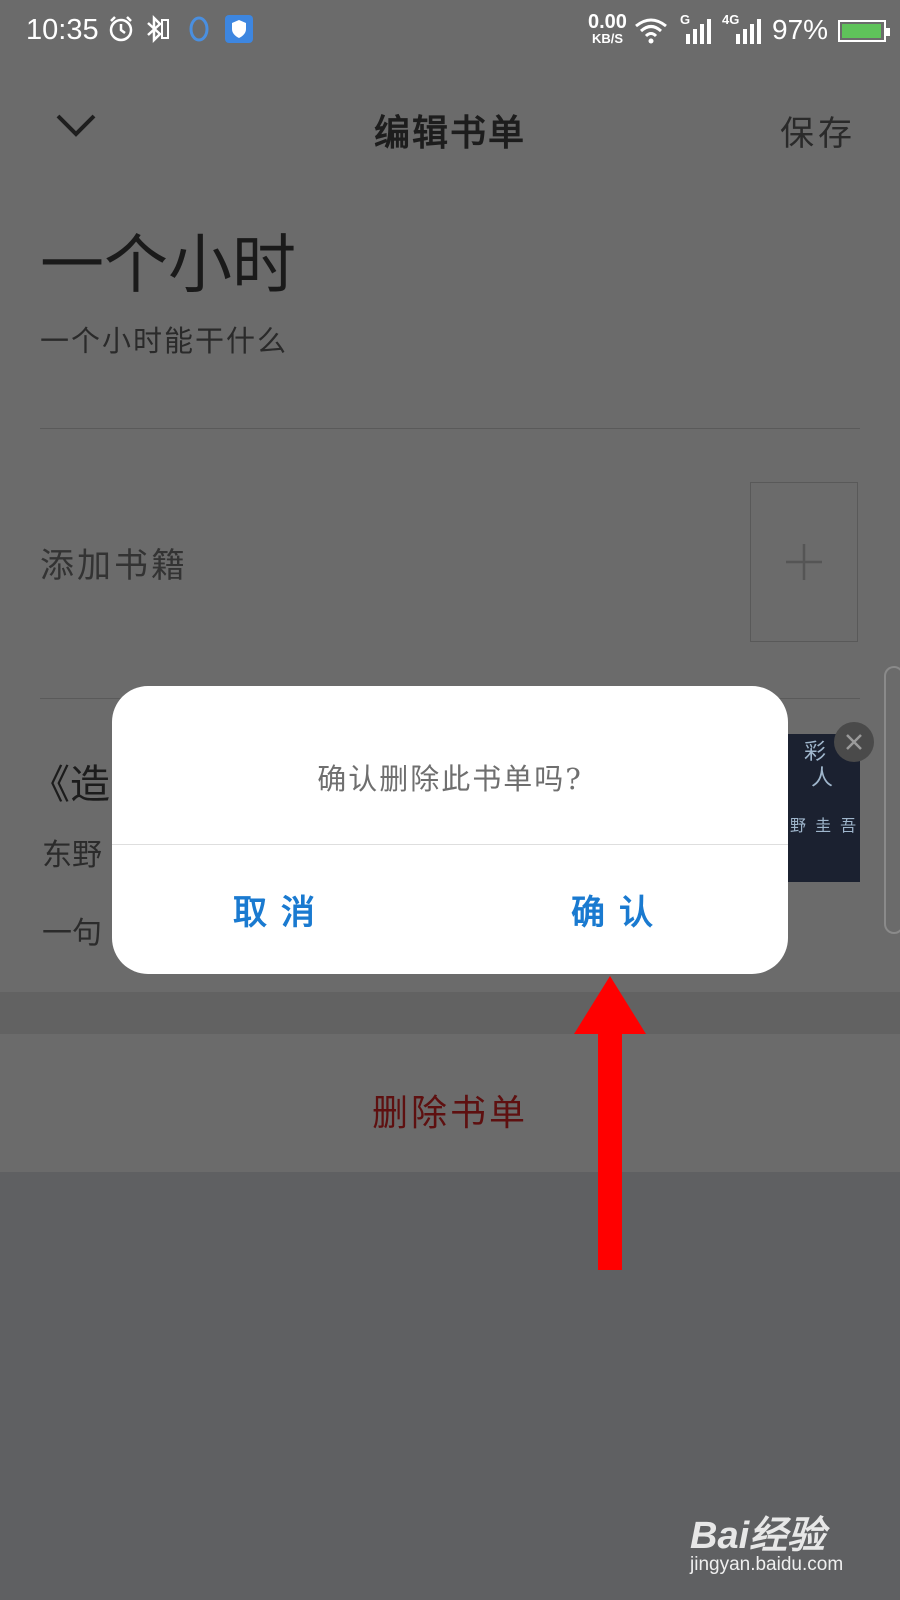 Image resolution: width=900 pixels, height=1600 pixels. What do you see at coordinates (72, 855) in the screenshot?
I see `book-author: 东野` at bounding box center [72, 855].